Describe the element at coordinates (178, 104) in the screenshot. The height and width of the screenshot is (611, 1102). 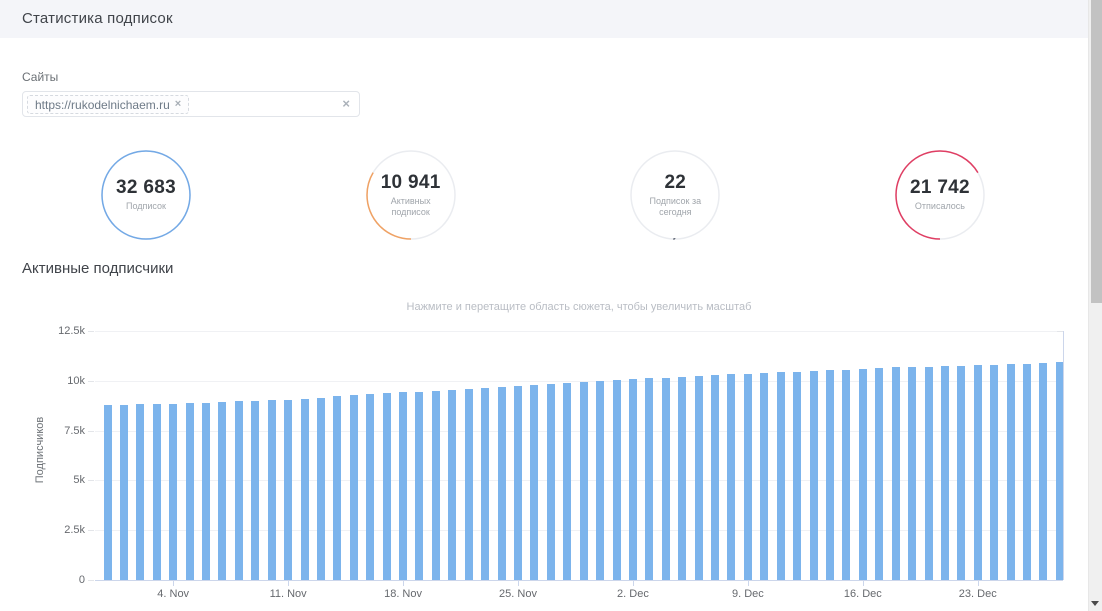
I see `remove-tag-icon: ×` at that location.